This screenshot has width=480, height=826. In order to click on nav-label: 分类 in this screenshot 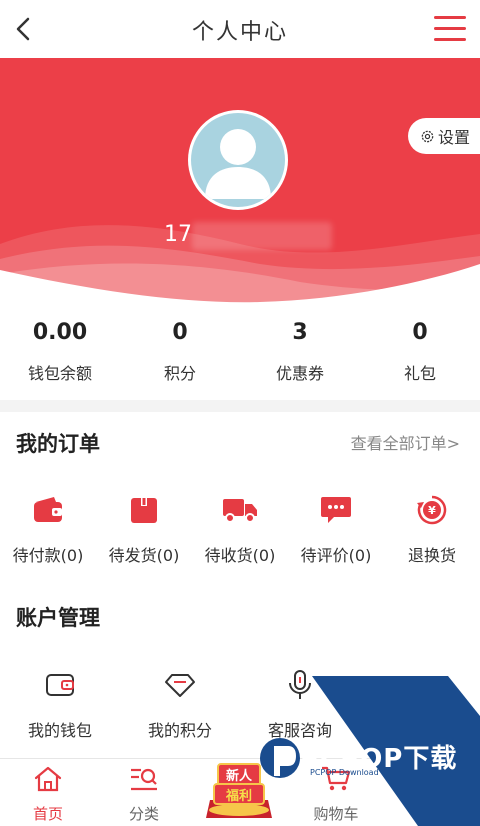, I will do `click(143, 814)`.